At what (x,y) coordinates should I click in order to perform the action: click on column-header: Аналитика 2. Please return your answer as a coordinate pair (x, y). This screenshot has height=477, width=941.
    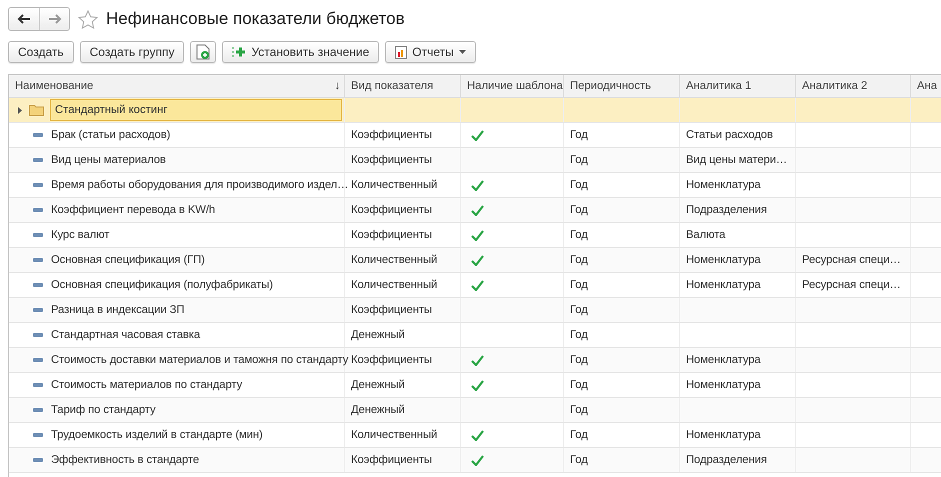
    Looking at the image, I should click on (853, 86).